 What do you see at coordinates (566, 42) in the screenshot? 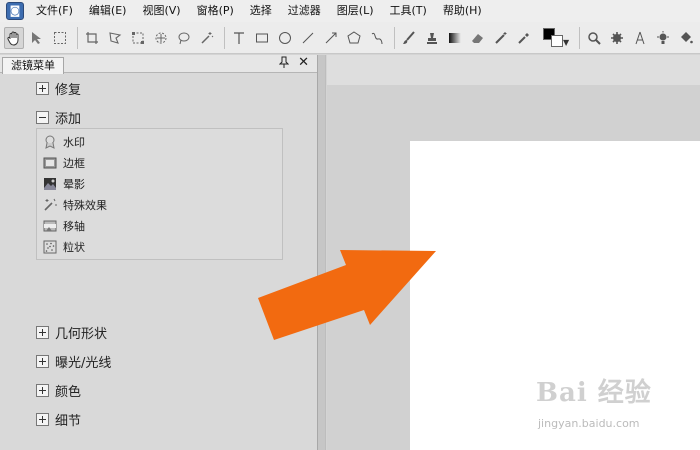
I see `chevron-down-icon: ▼` at bounding box center [566, 42].